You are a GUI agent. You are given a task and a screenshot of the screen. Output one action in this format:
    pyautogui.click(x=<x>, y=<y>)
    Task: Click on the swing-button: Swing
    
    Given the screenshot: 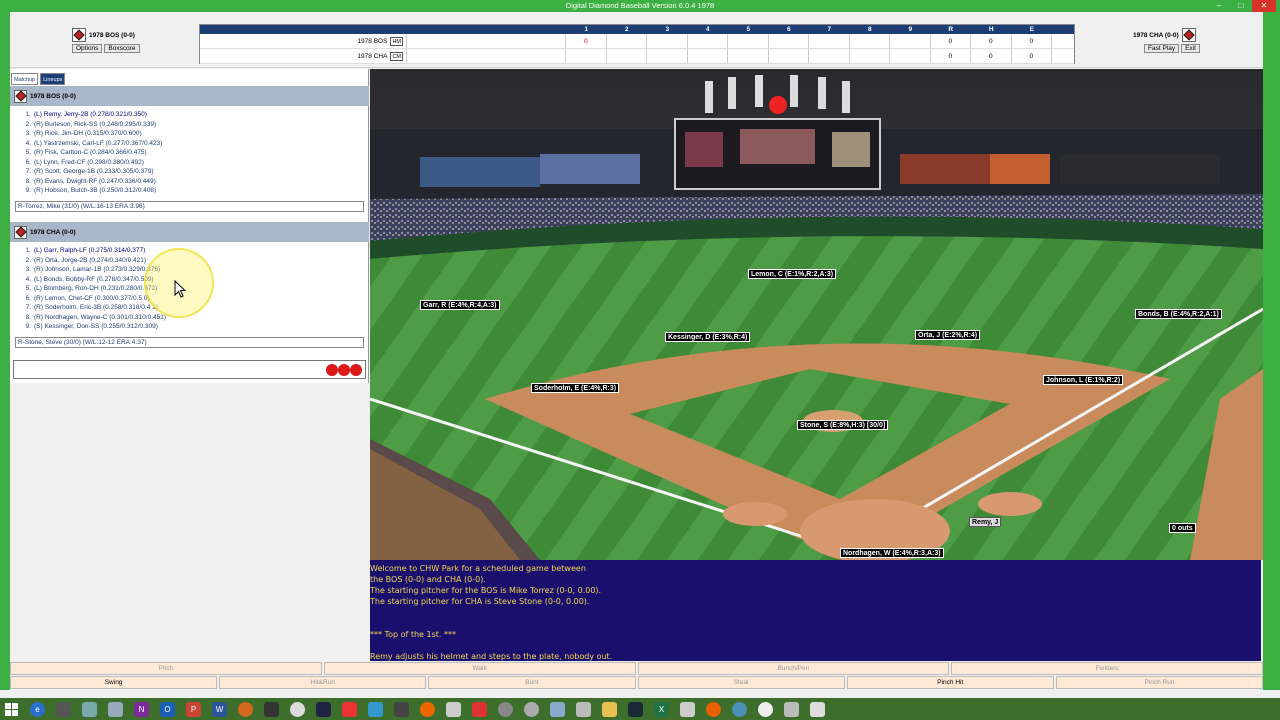 What is the action you would take?
    pyautogui.click(x=114, y=682)
    